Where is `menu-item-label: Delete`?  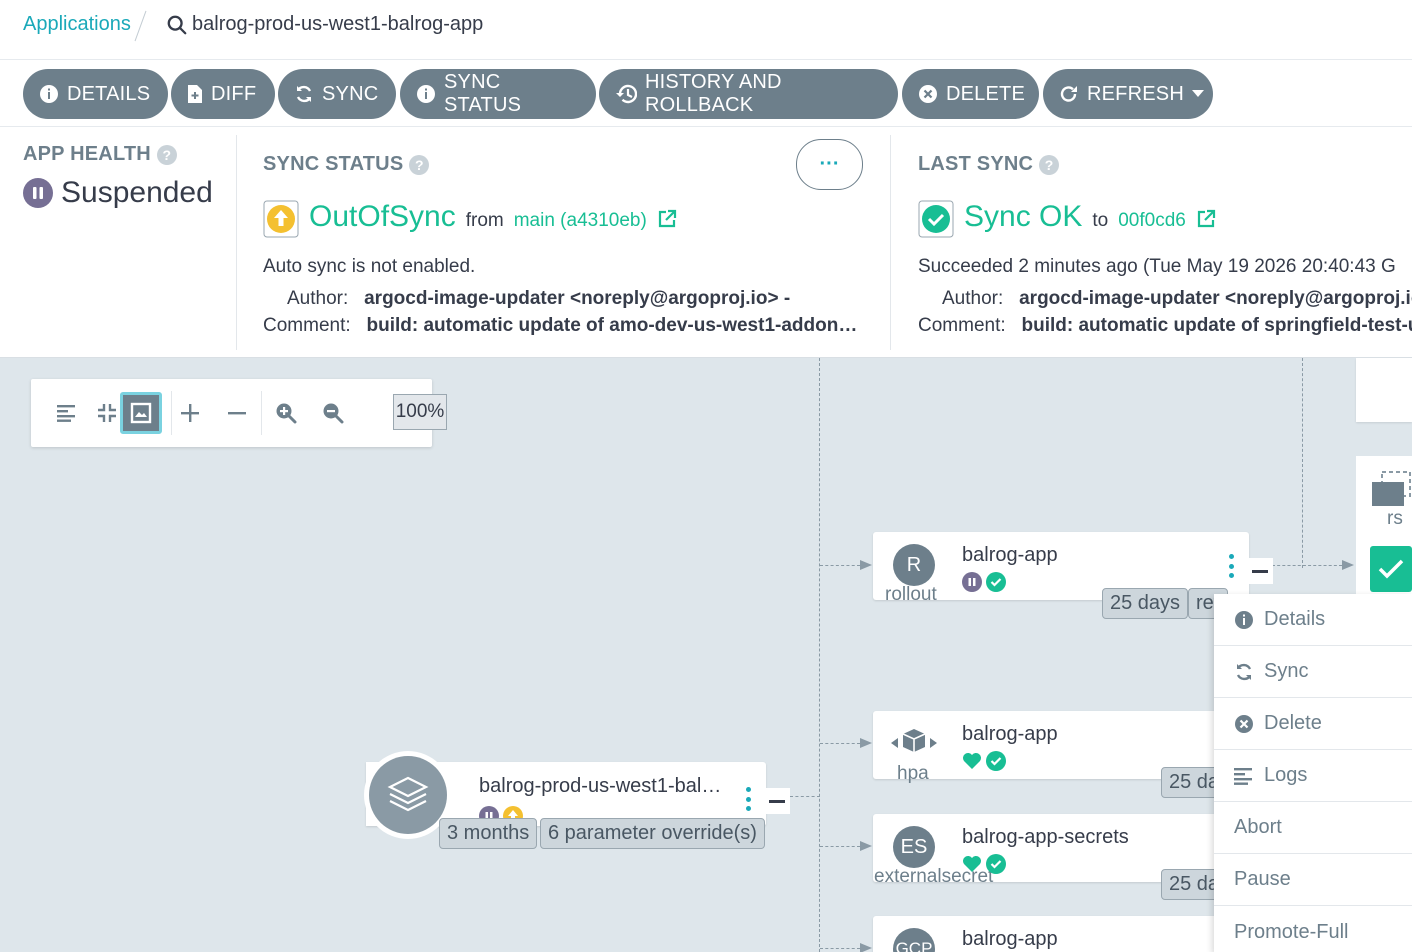 menu-item-label: Delete is located at coordinates (1293, 723).